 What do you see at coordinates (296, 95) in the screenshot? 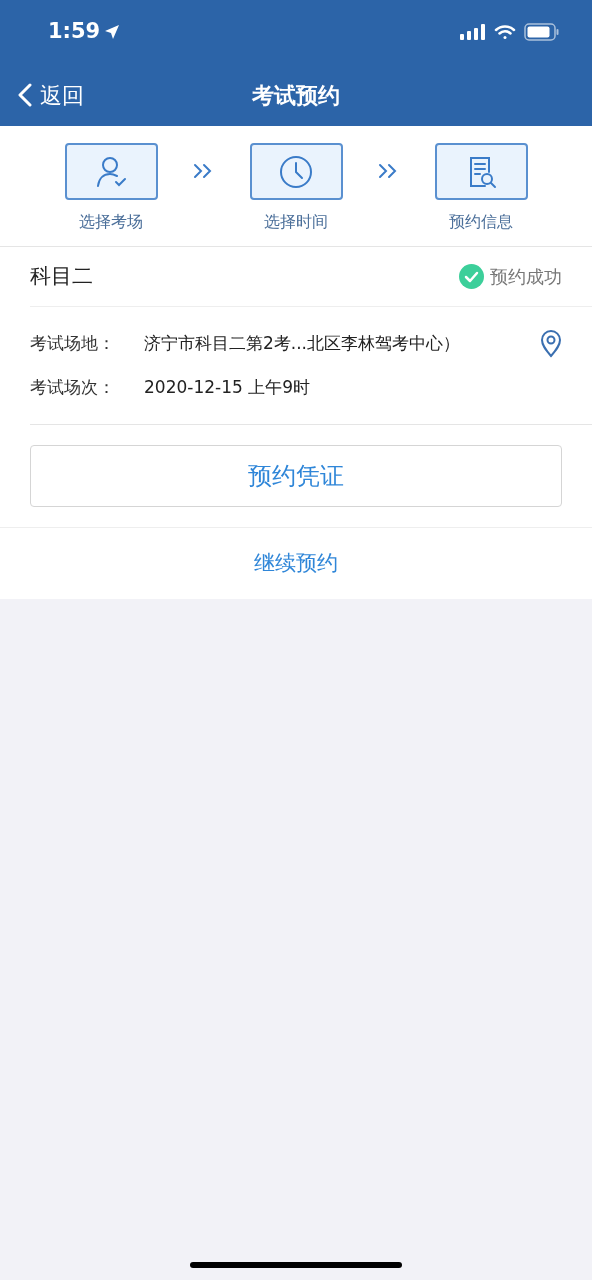
I see `page-title: 考试预约` at bounding box center [296, 95].